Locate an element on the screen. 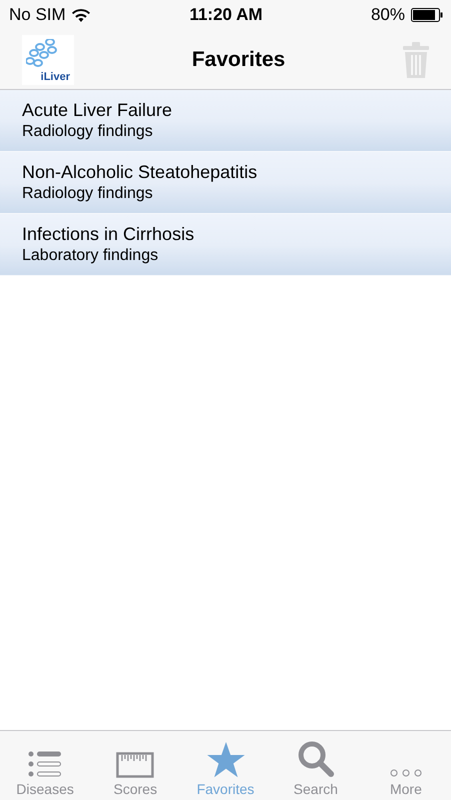  favorite-row: Acute Liver Failure Radiology findings is located at coordinates (225, 121).